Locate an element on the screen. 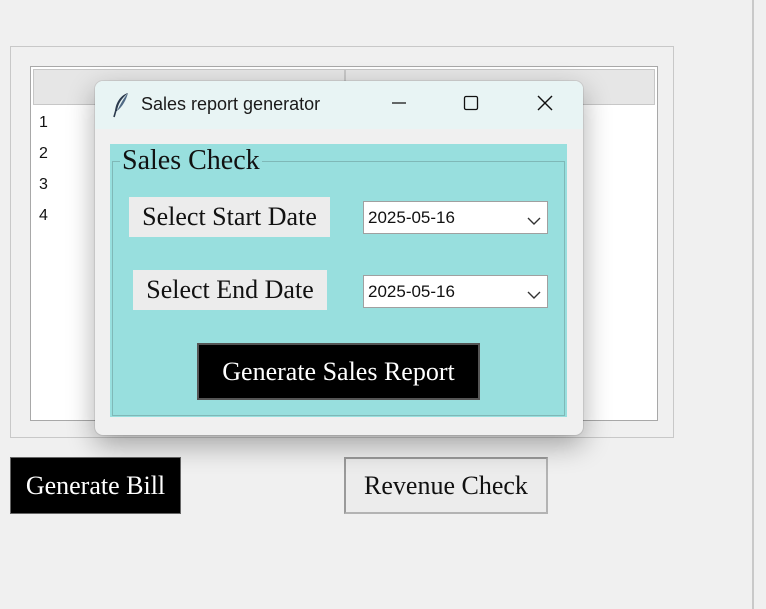 The image size is (766, 609). sales-check-legend: Sales Check is located at coordinates (191, 160).